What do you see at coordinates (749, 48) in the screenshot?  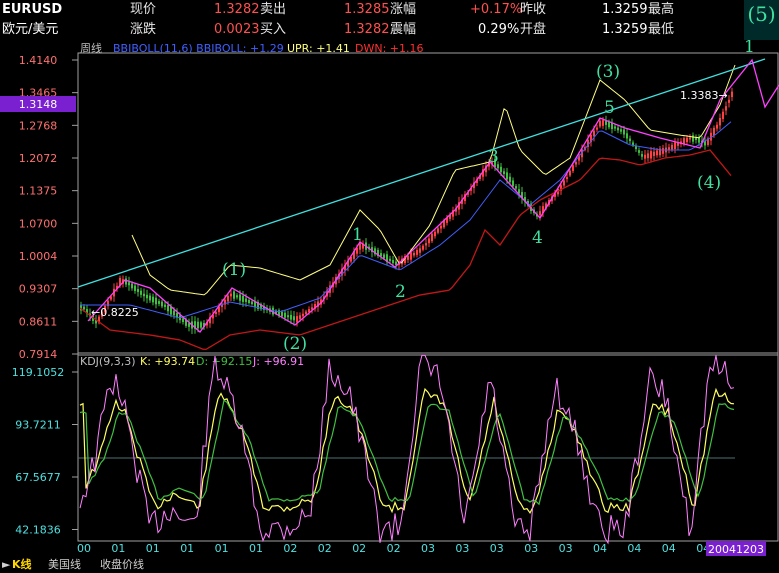 I see `wave-label-top-1: 1` at bounding box center [749, 48].